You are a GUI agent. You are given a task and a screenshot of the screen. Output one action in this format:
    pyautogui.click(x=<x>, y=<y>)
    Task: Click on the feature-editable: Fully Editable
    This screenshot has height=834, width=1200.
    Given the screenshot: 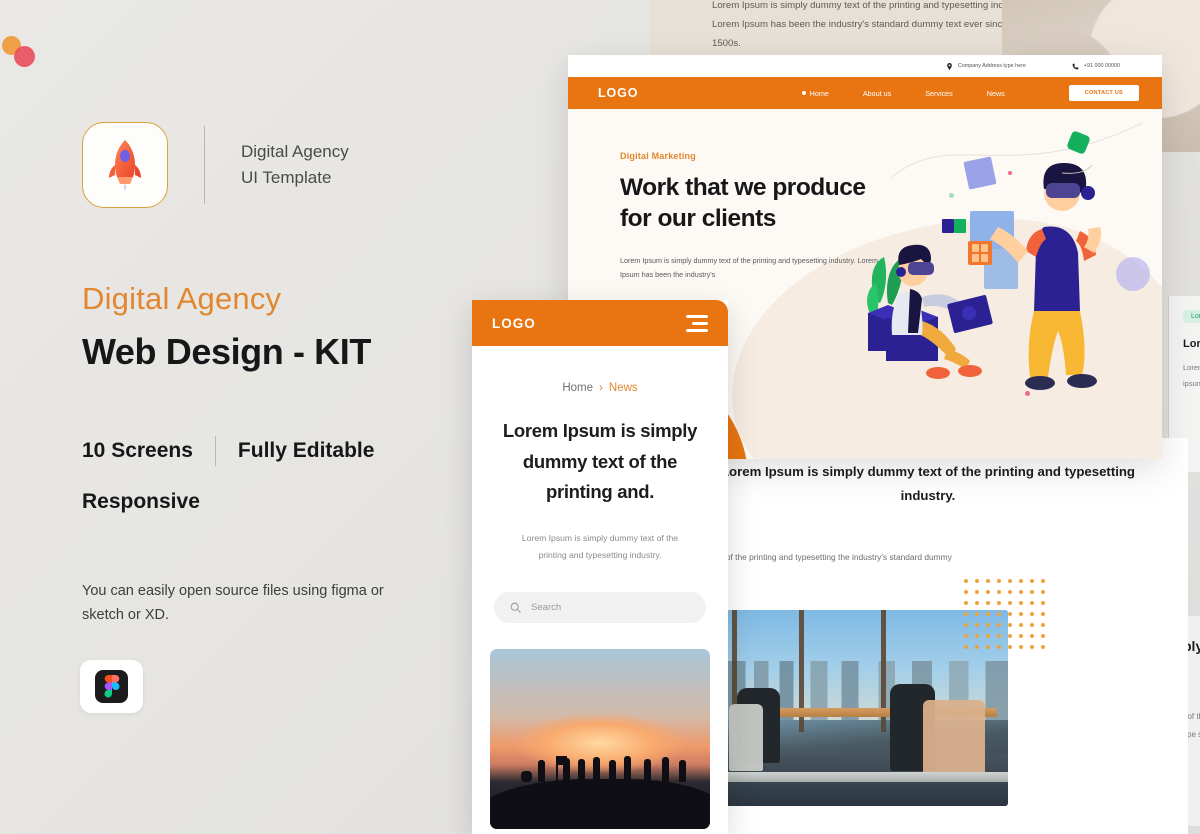 What is the action you would take?
    pyautogui.click(x=306, y=450)
    